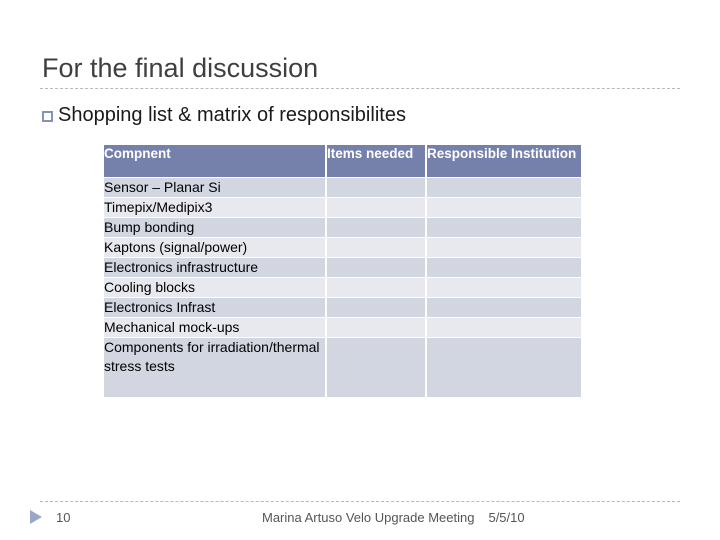 The height and width of the screenshot is (540, 720). Describe the element at coordinates (214, 247) in the screenshot. I see `cell-component: Kaptons (signal/power)` at that location.